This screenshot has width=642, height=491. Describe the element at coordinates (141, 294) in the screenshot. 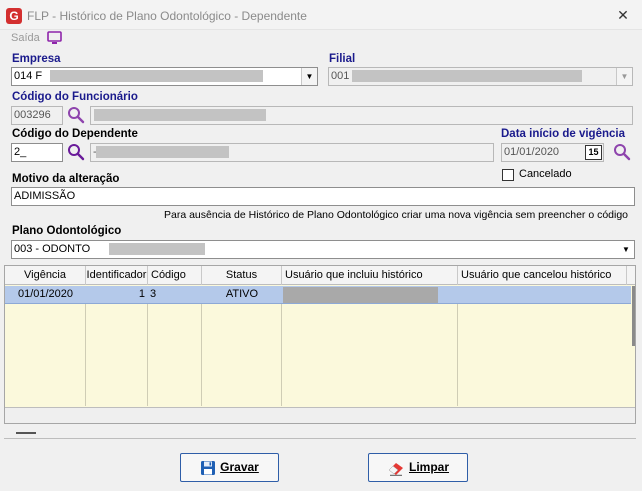

I see `cell-identificador: 1` at that location.